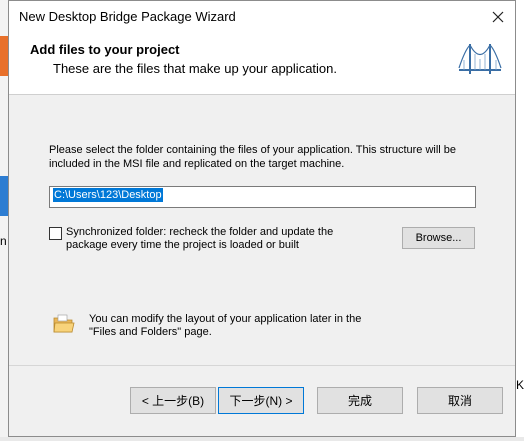 The height and width of the screenshot is (441, 524). Describe the element at coordinates (262, 16) in the screenshot. I see `title-bar: New Desktop Bridge Package Wizard` at that location.